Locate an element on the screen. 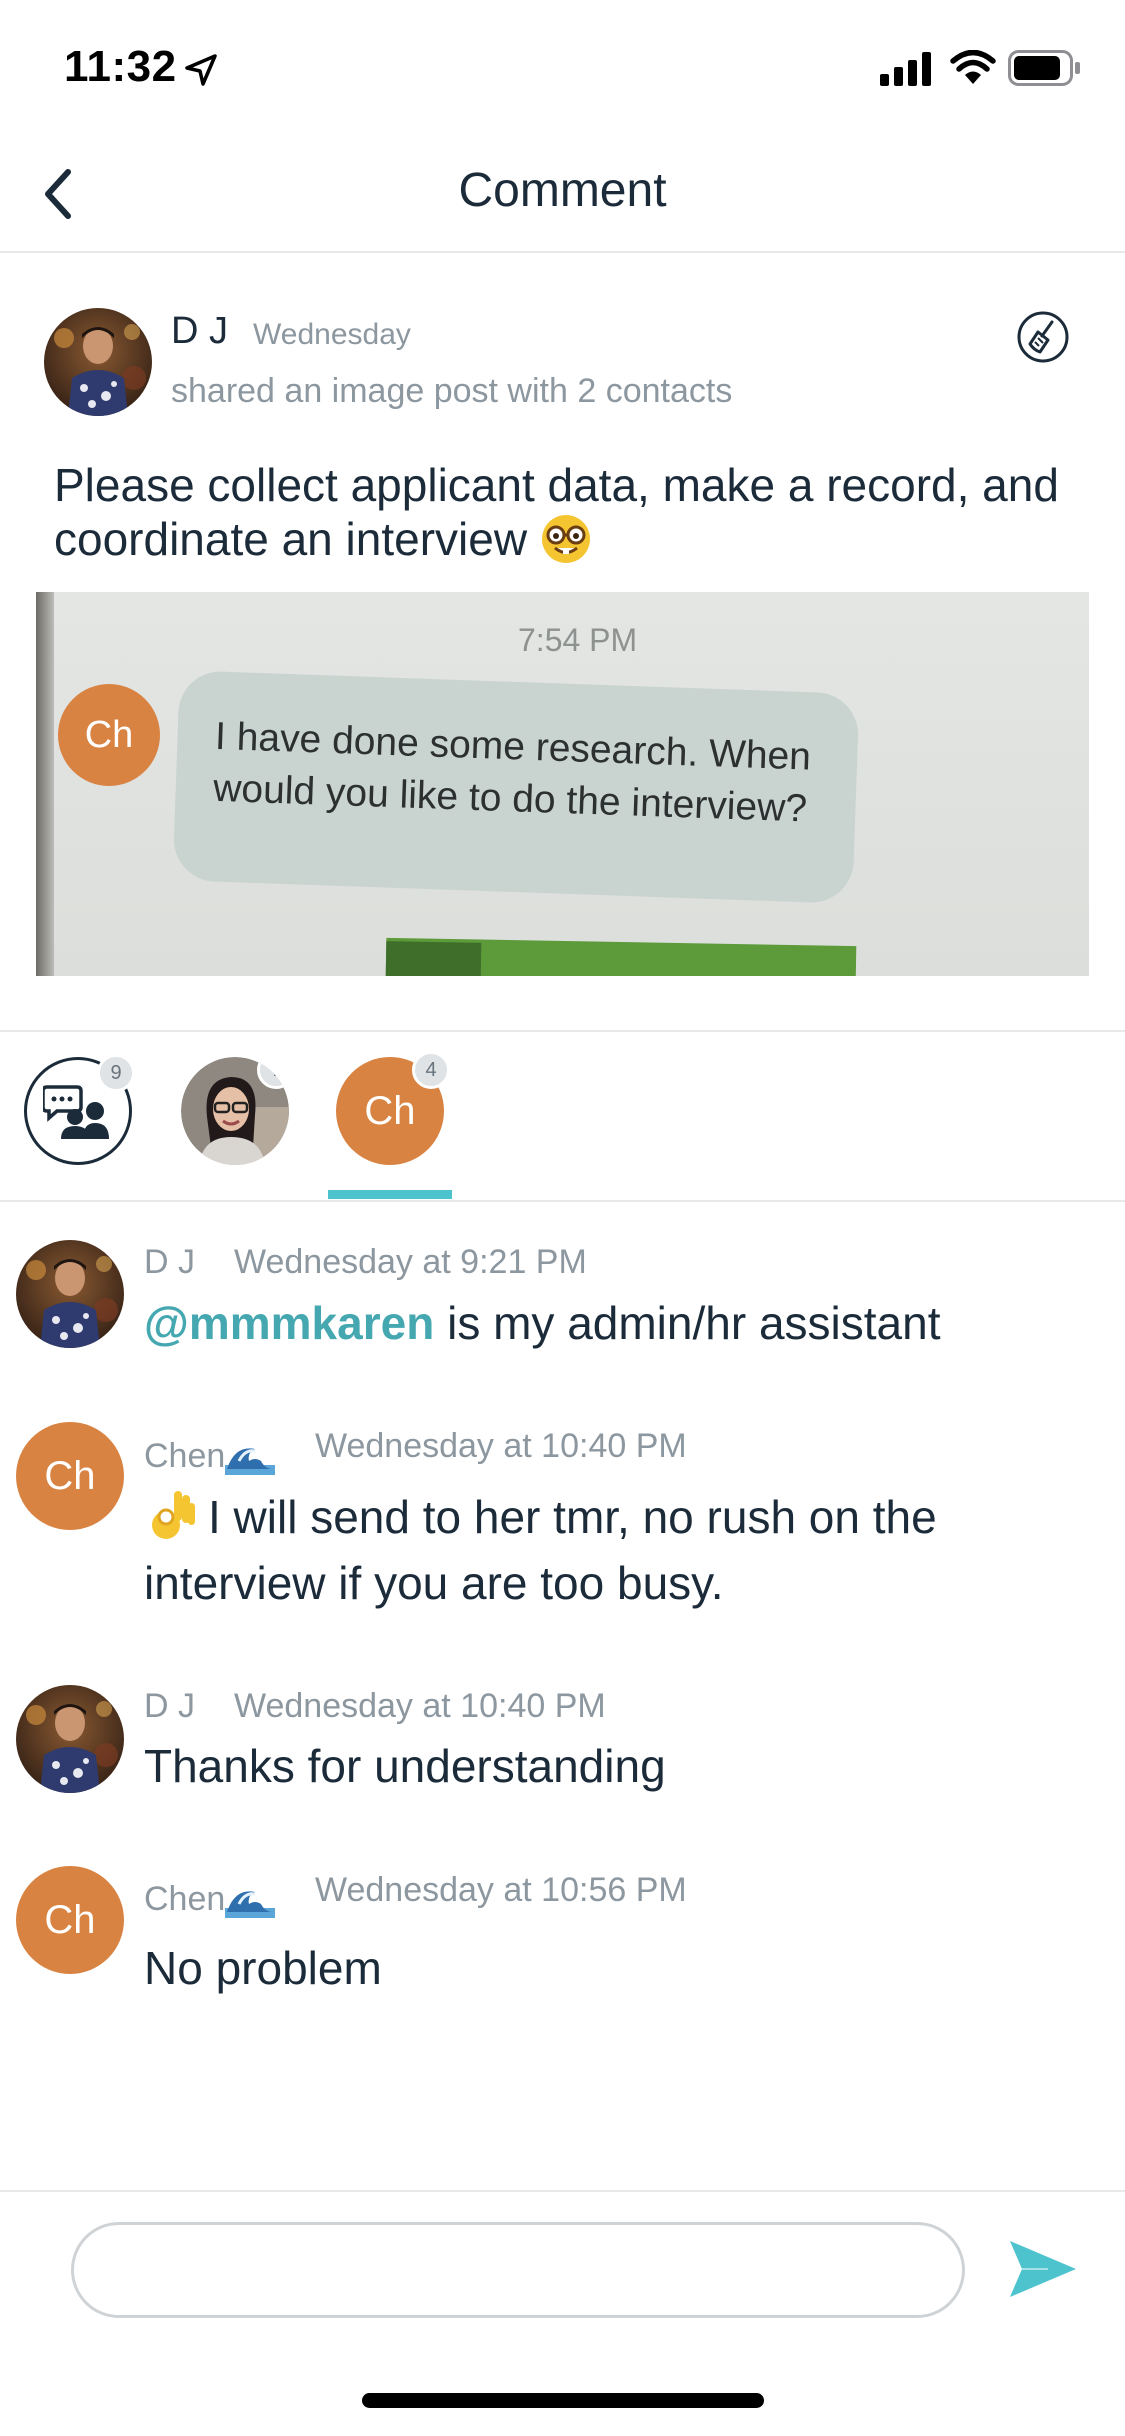 The height and width of the screenshot is (2436, 1125). location-arrow-icon is located at coordinates (201, 70).